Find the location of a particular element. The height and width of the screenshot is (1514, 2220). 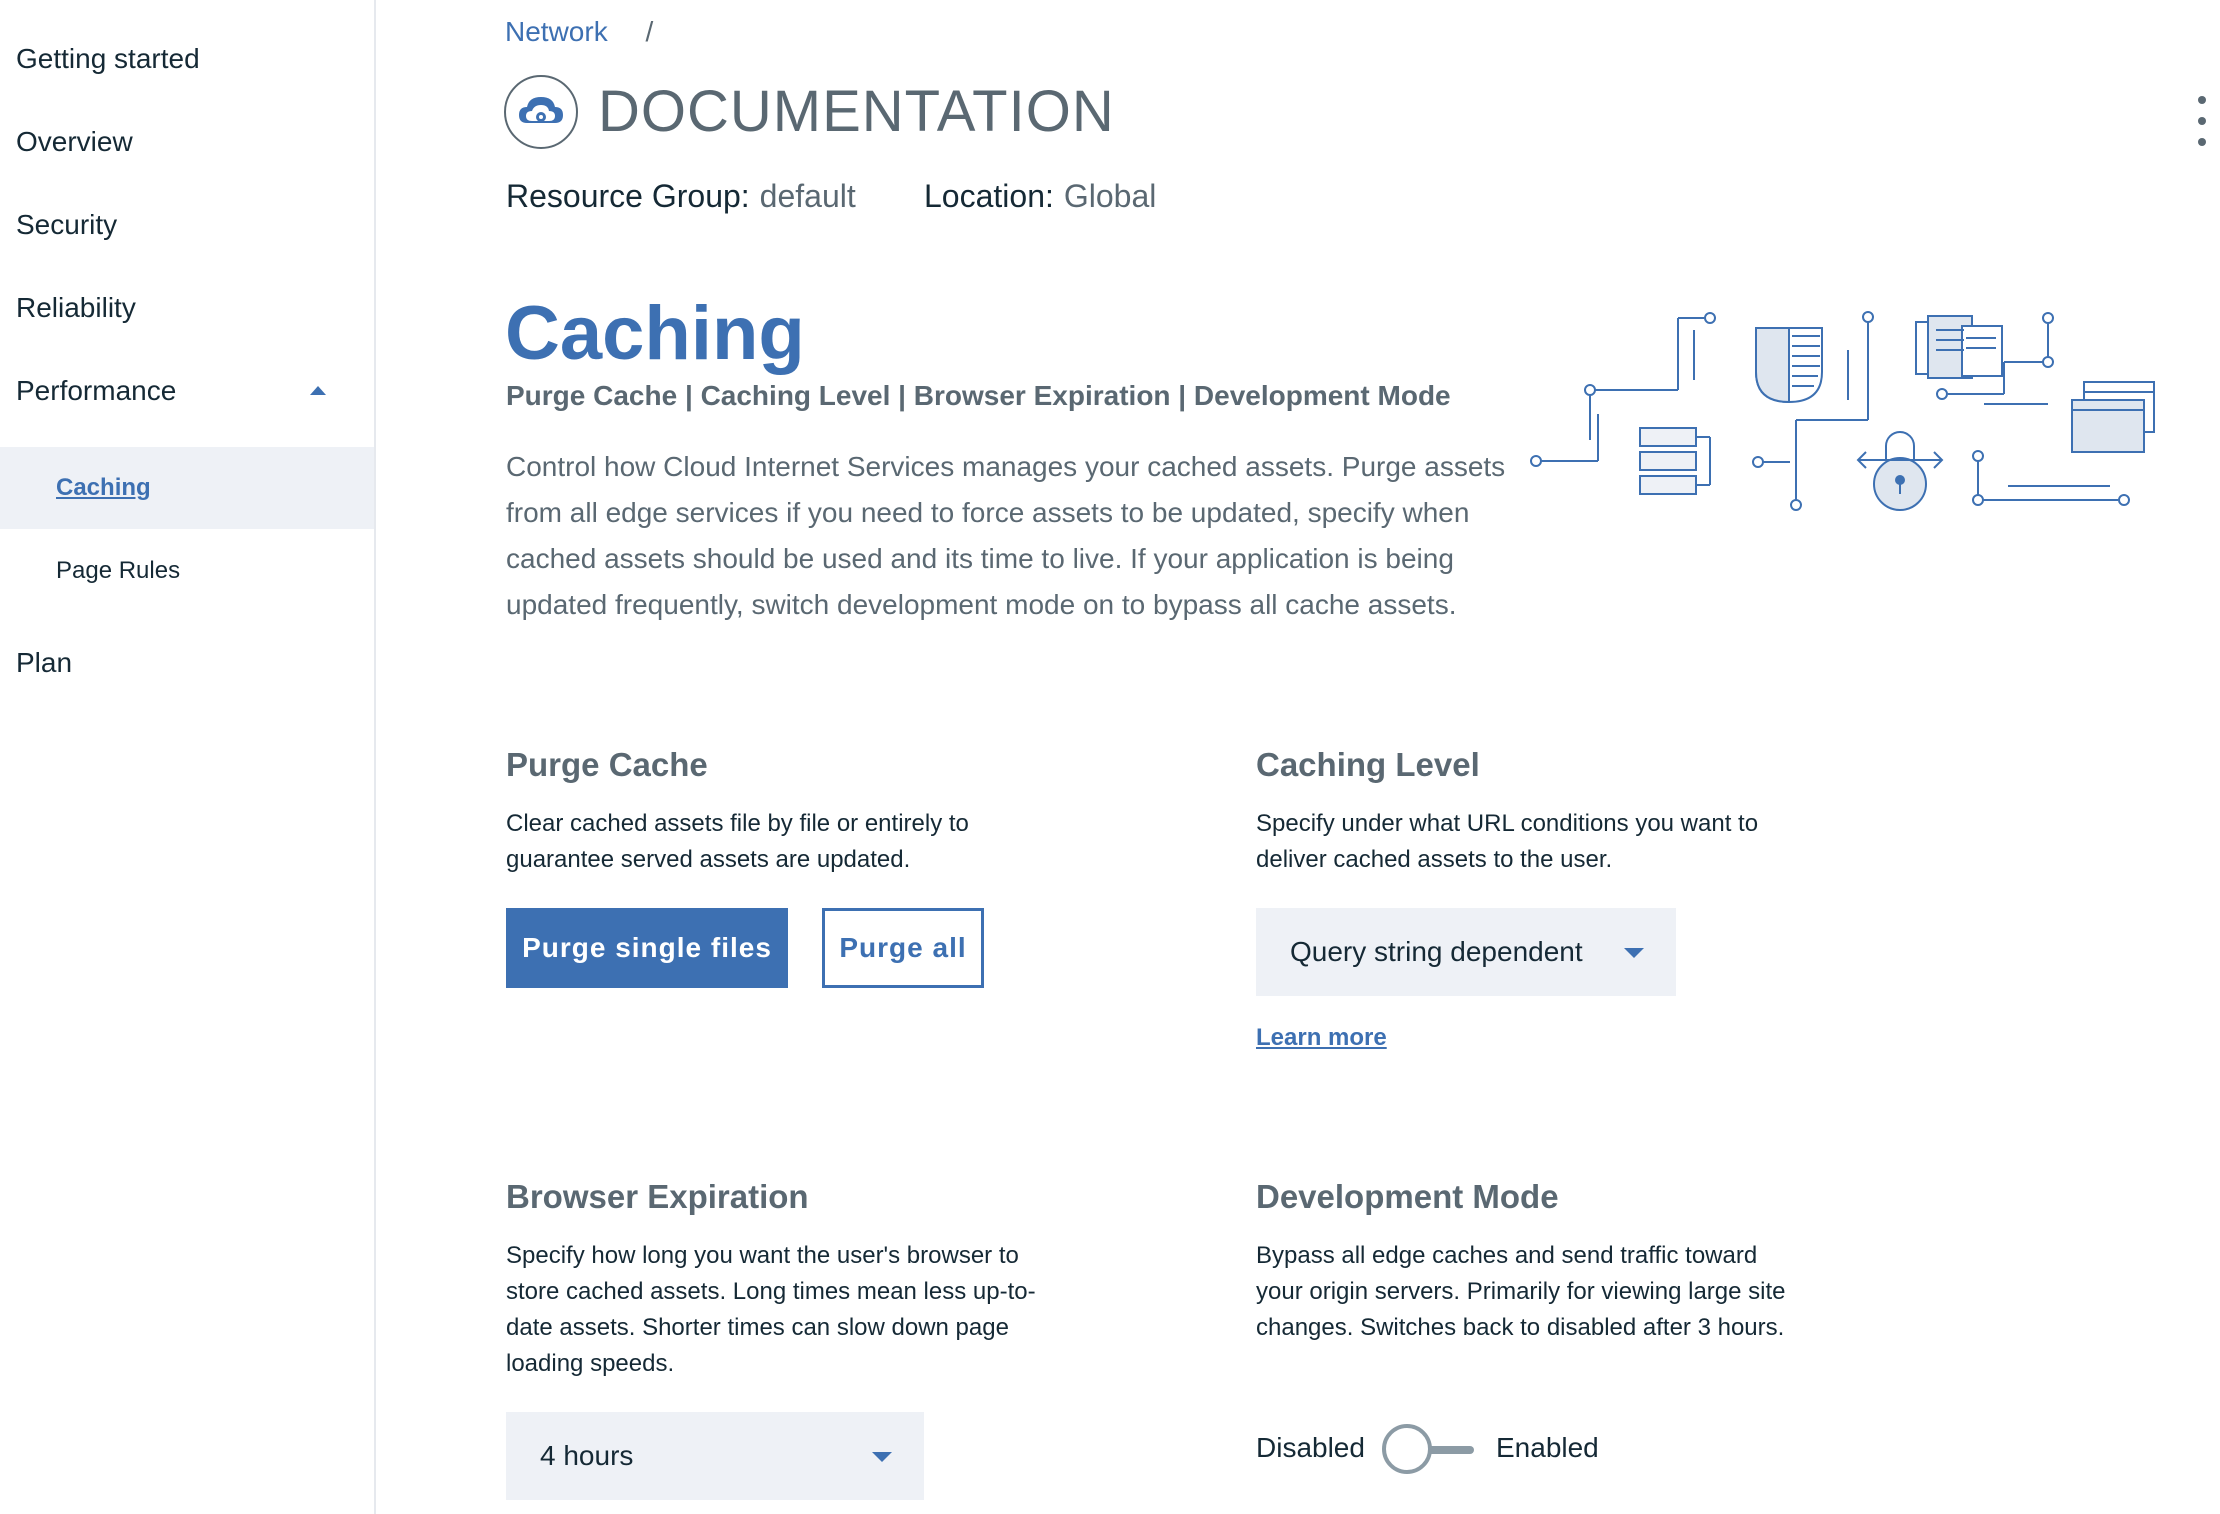

resource-group-value: default is located at coordinates (807, 196).